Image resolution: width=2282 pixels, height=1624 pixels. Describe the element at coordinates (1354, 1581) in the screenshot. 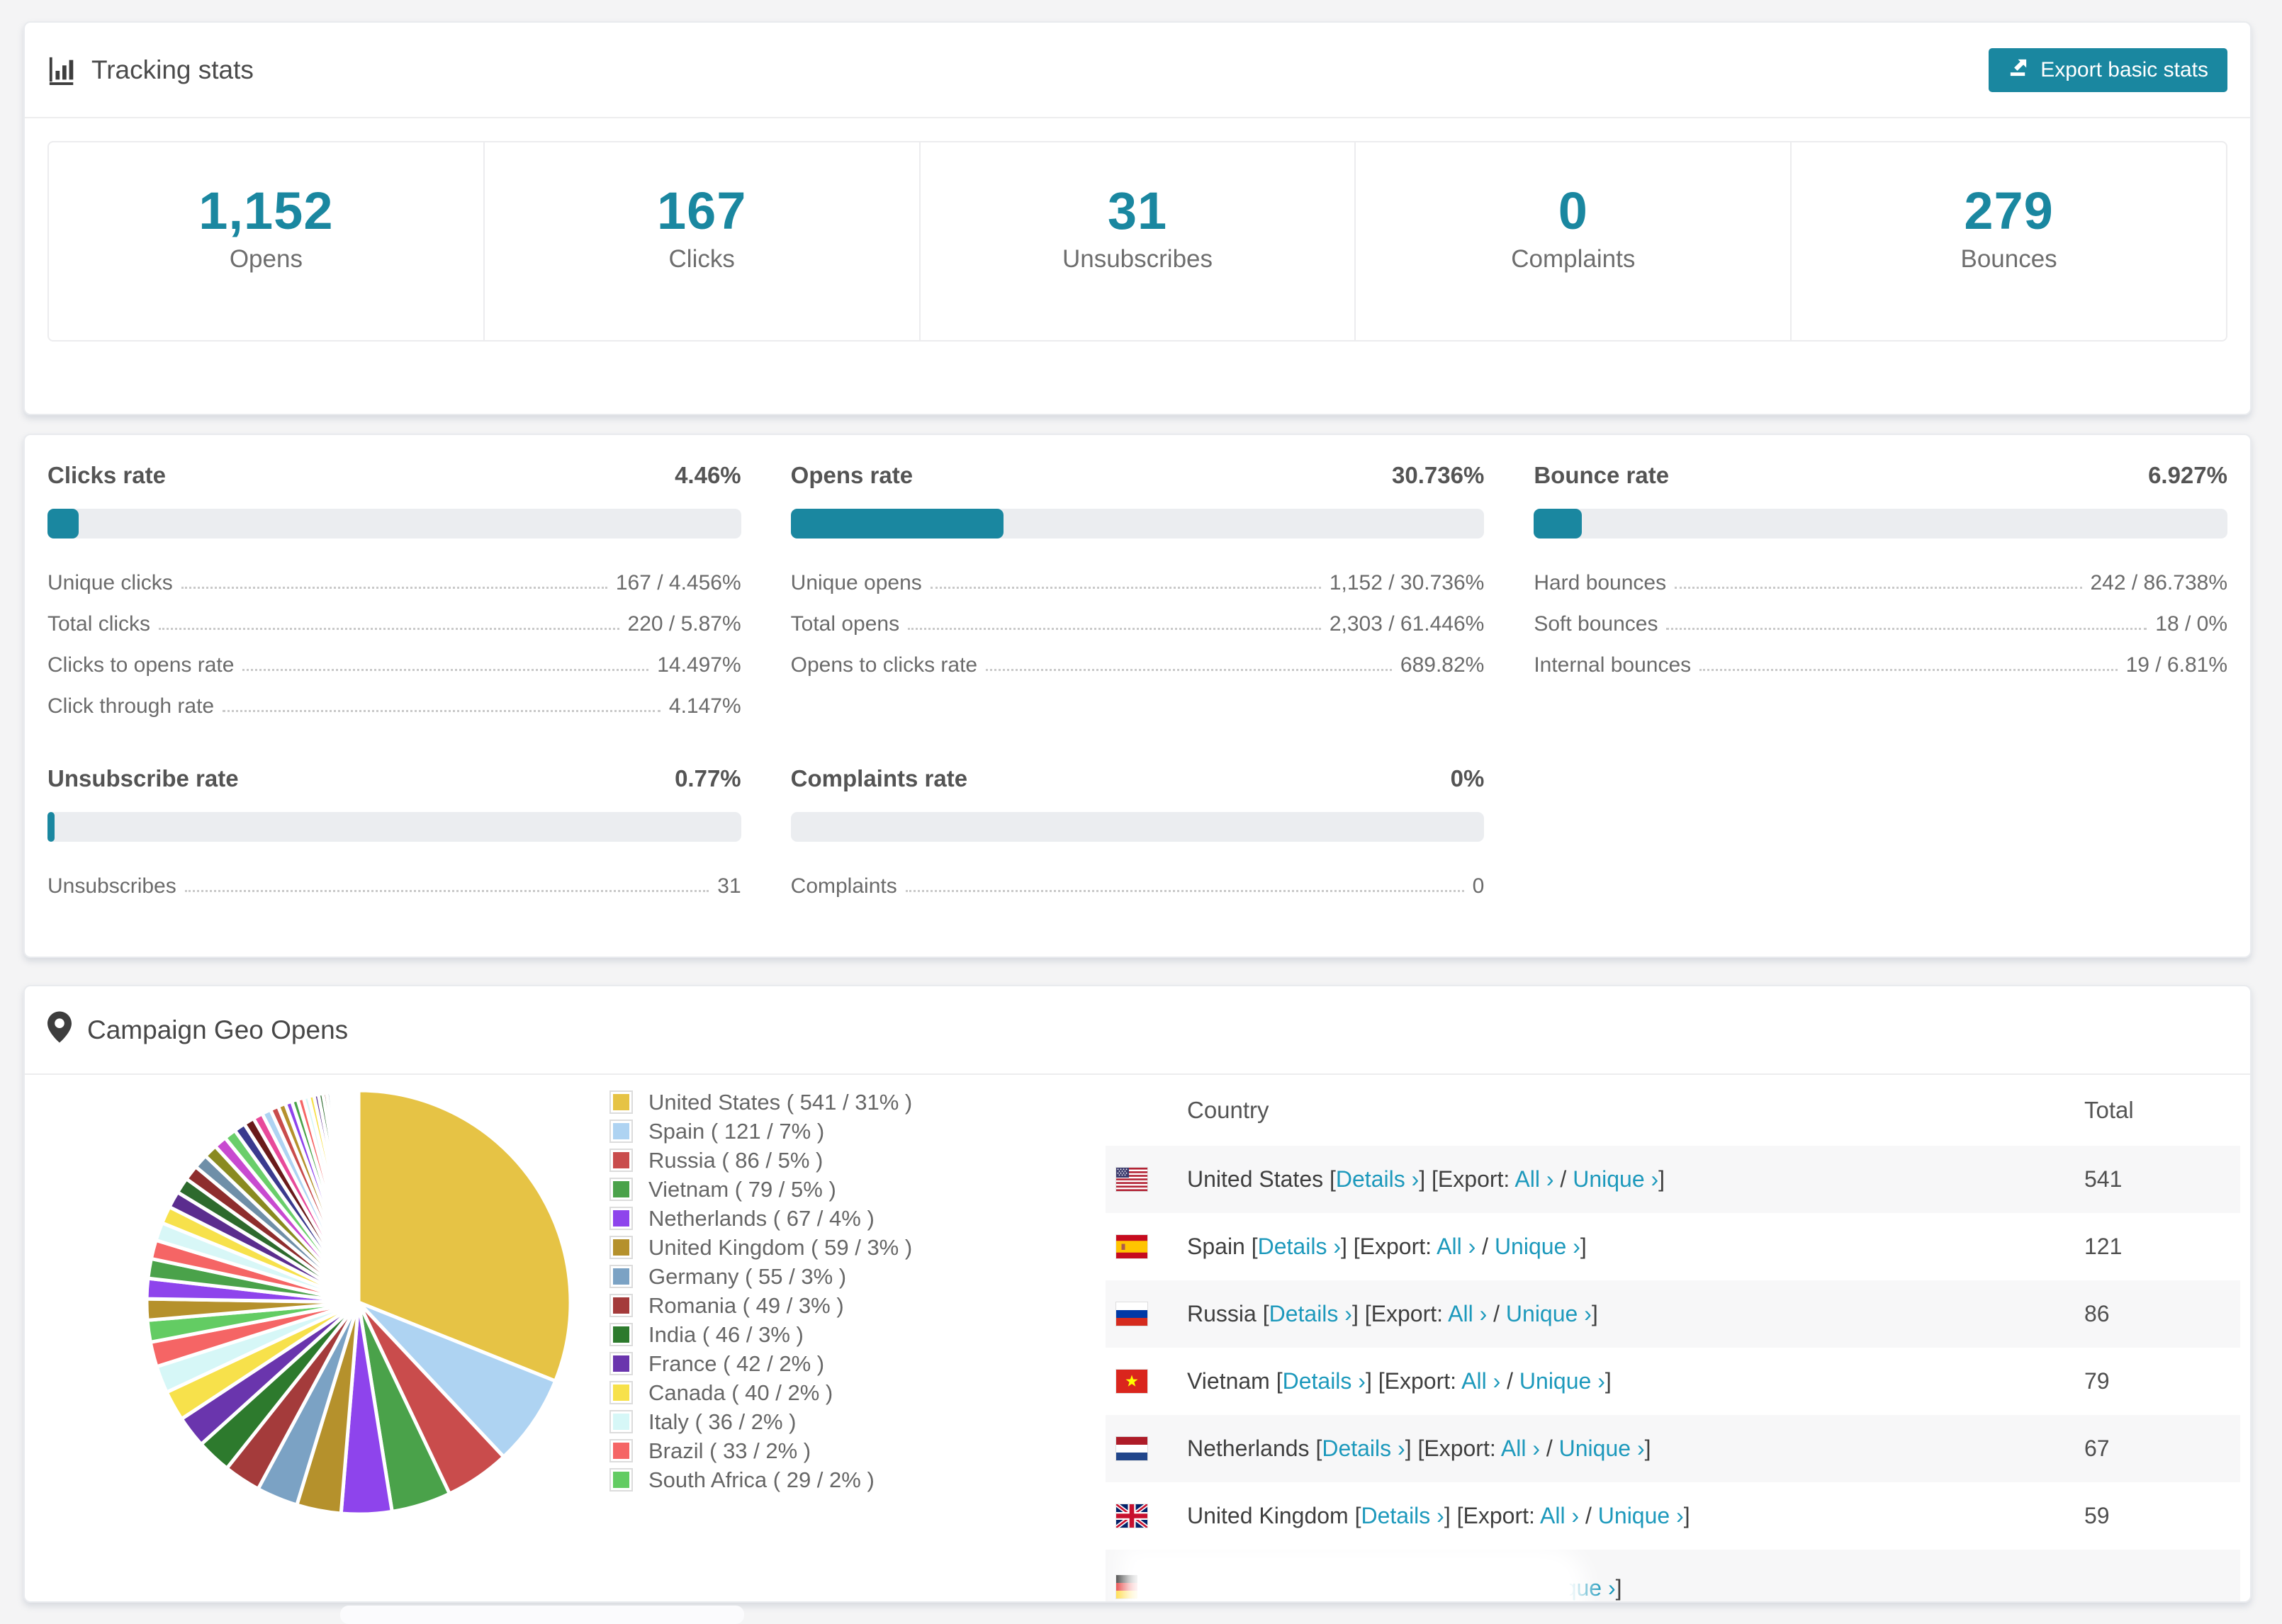

I see `overlay-fade` at that location.